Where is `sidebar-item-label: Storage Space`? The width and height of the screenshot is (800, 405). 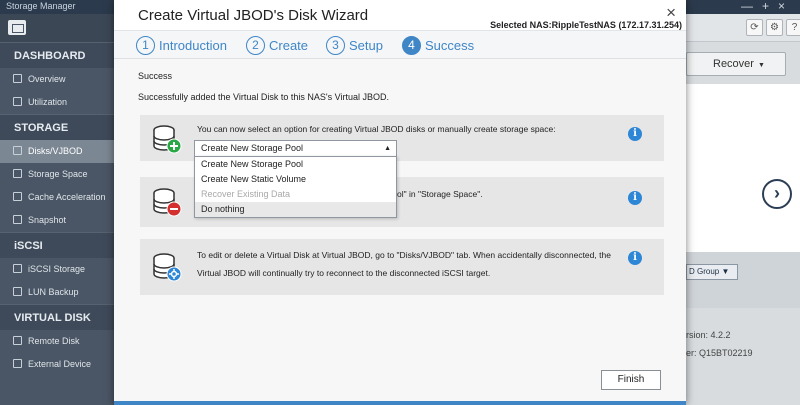
sidebar-item-label: Storage Space is located at coordinates (58, 174).